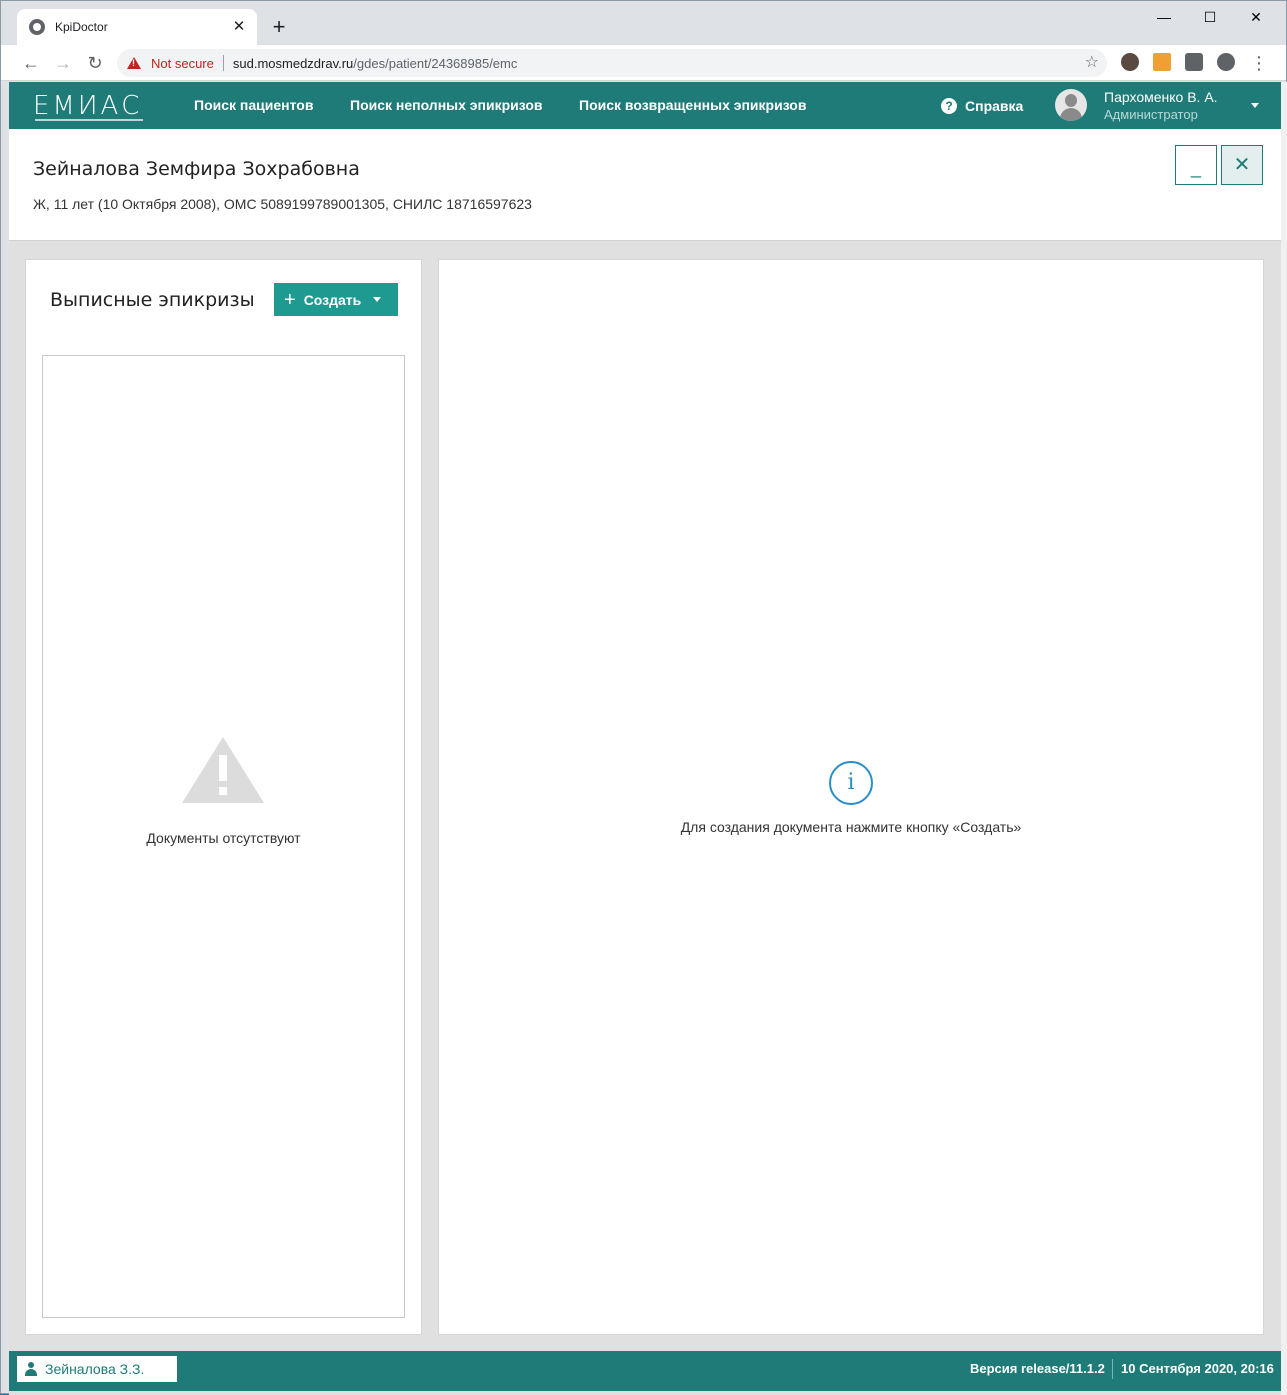  What do you see at coordinates (1164, 17) in the screenshot?
I see `minimize-window-button: —` at bounding box center [1164, 17].